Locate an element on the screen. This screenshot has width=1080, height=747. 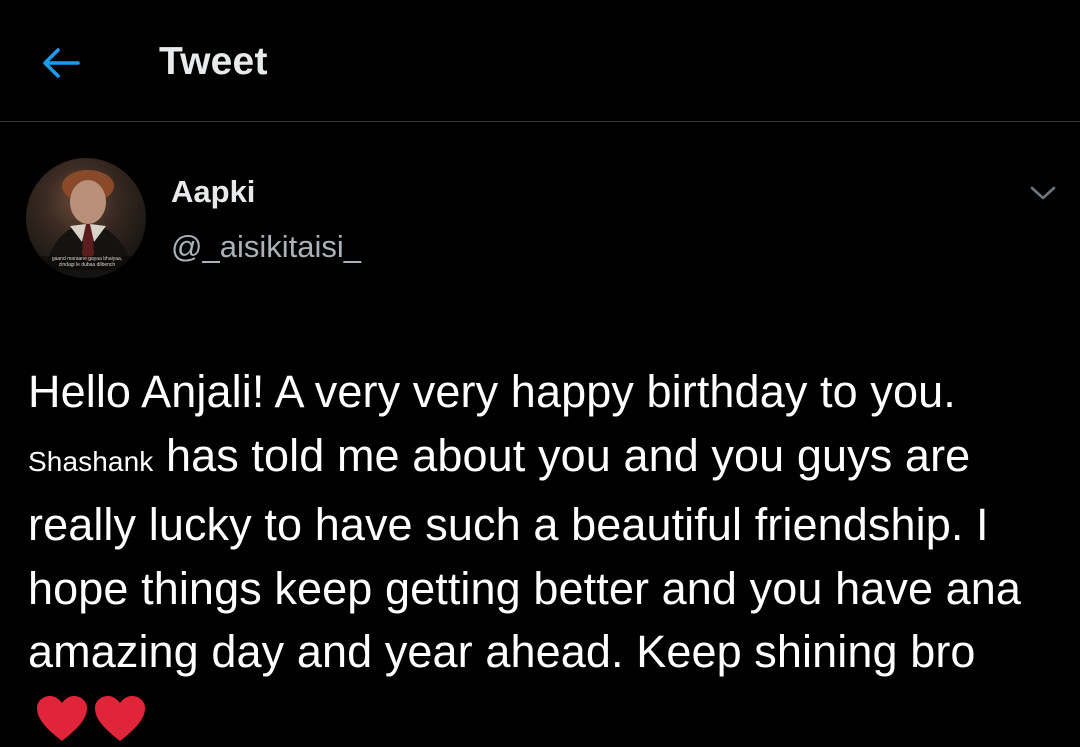
back-button is located at coordinates (61, 63).